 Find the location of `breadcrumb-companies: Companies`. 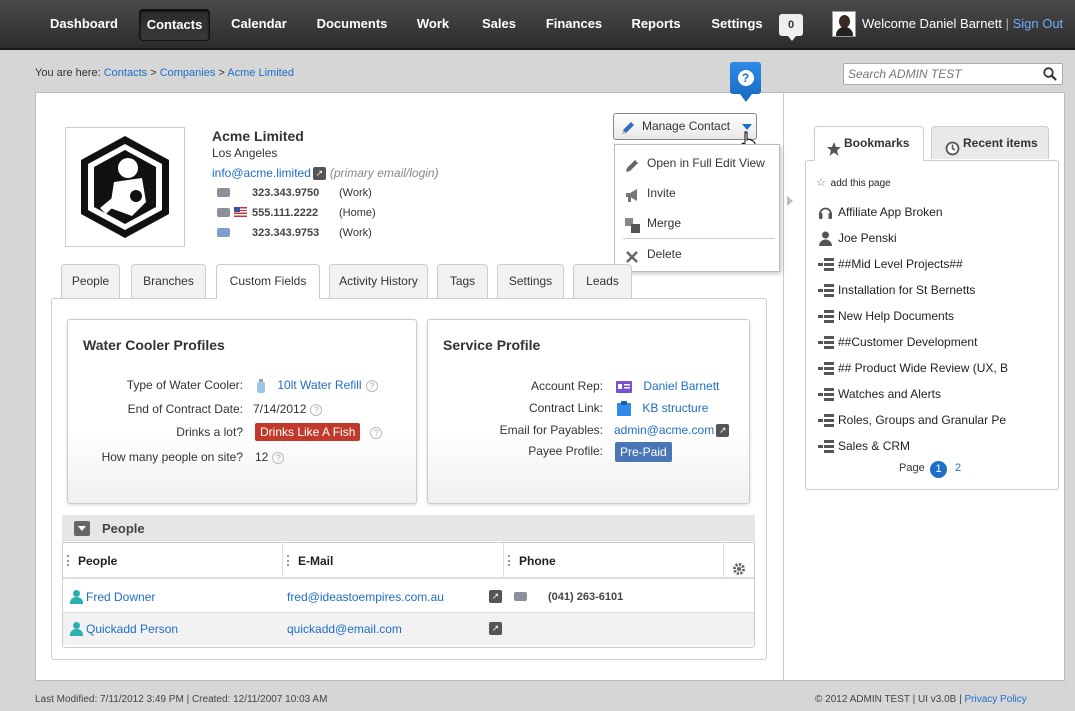

breadcrumb-companies: Companies is located at coordinates (188, 73).